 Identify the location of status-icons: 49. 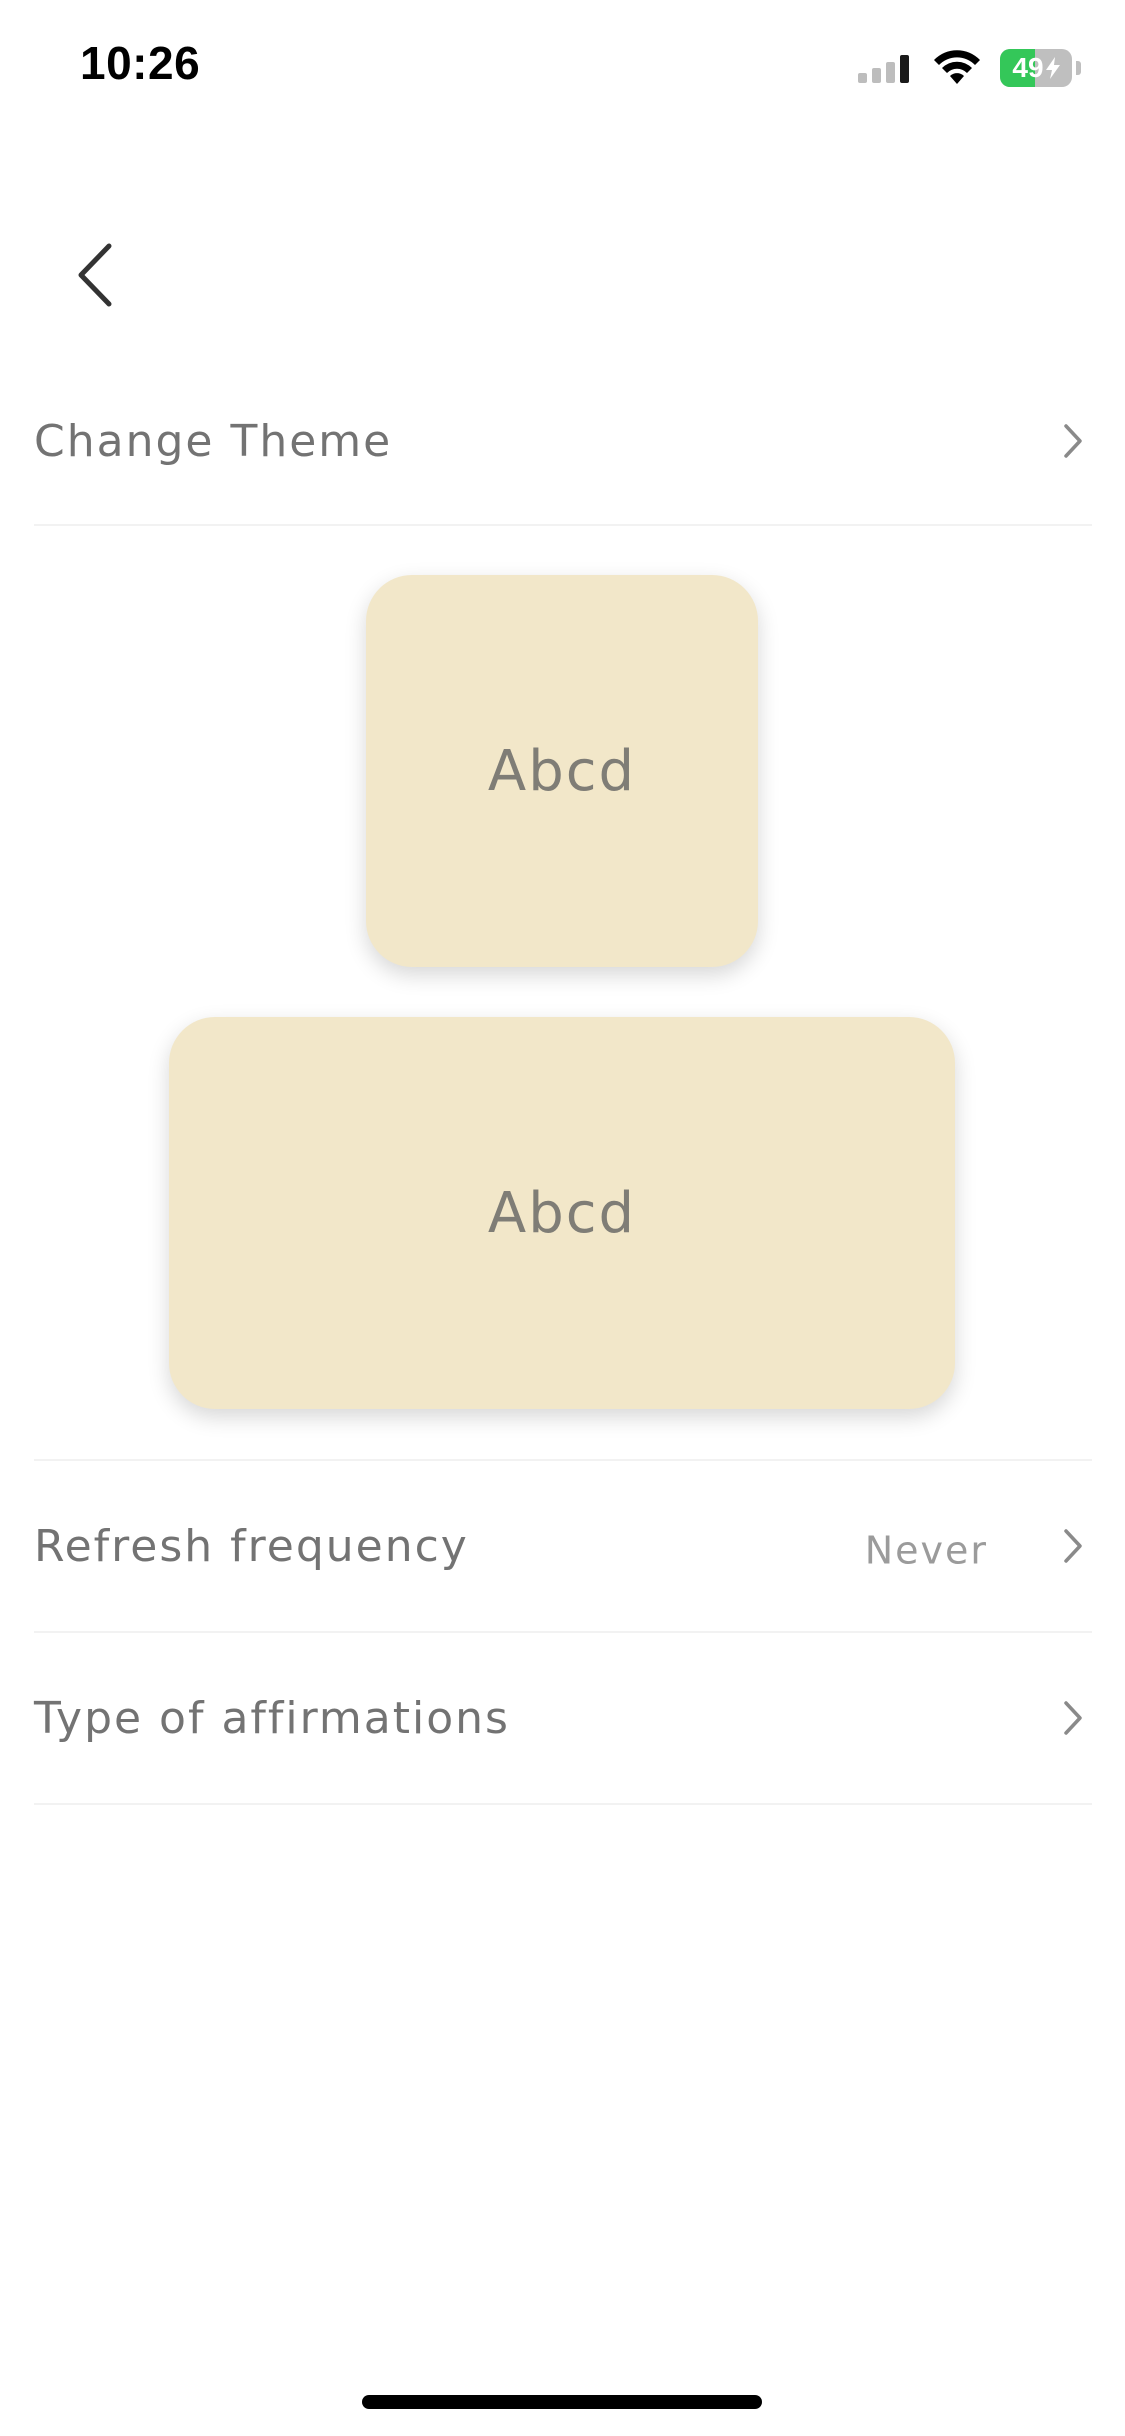
(969, 68).